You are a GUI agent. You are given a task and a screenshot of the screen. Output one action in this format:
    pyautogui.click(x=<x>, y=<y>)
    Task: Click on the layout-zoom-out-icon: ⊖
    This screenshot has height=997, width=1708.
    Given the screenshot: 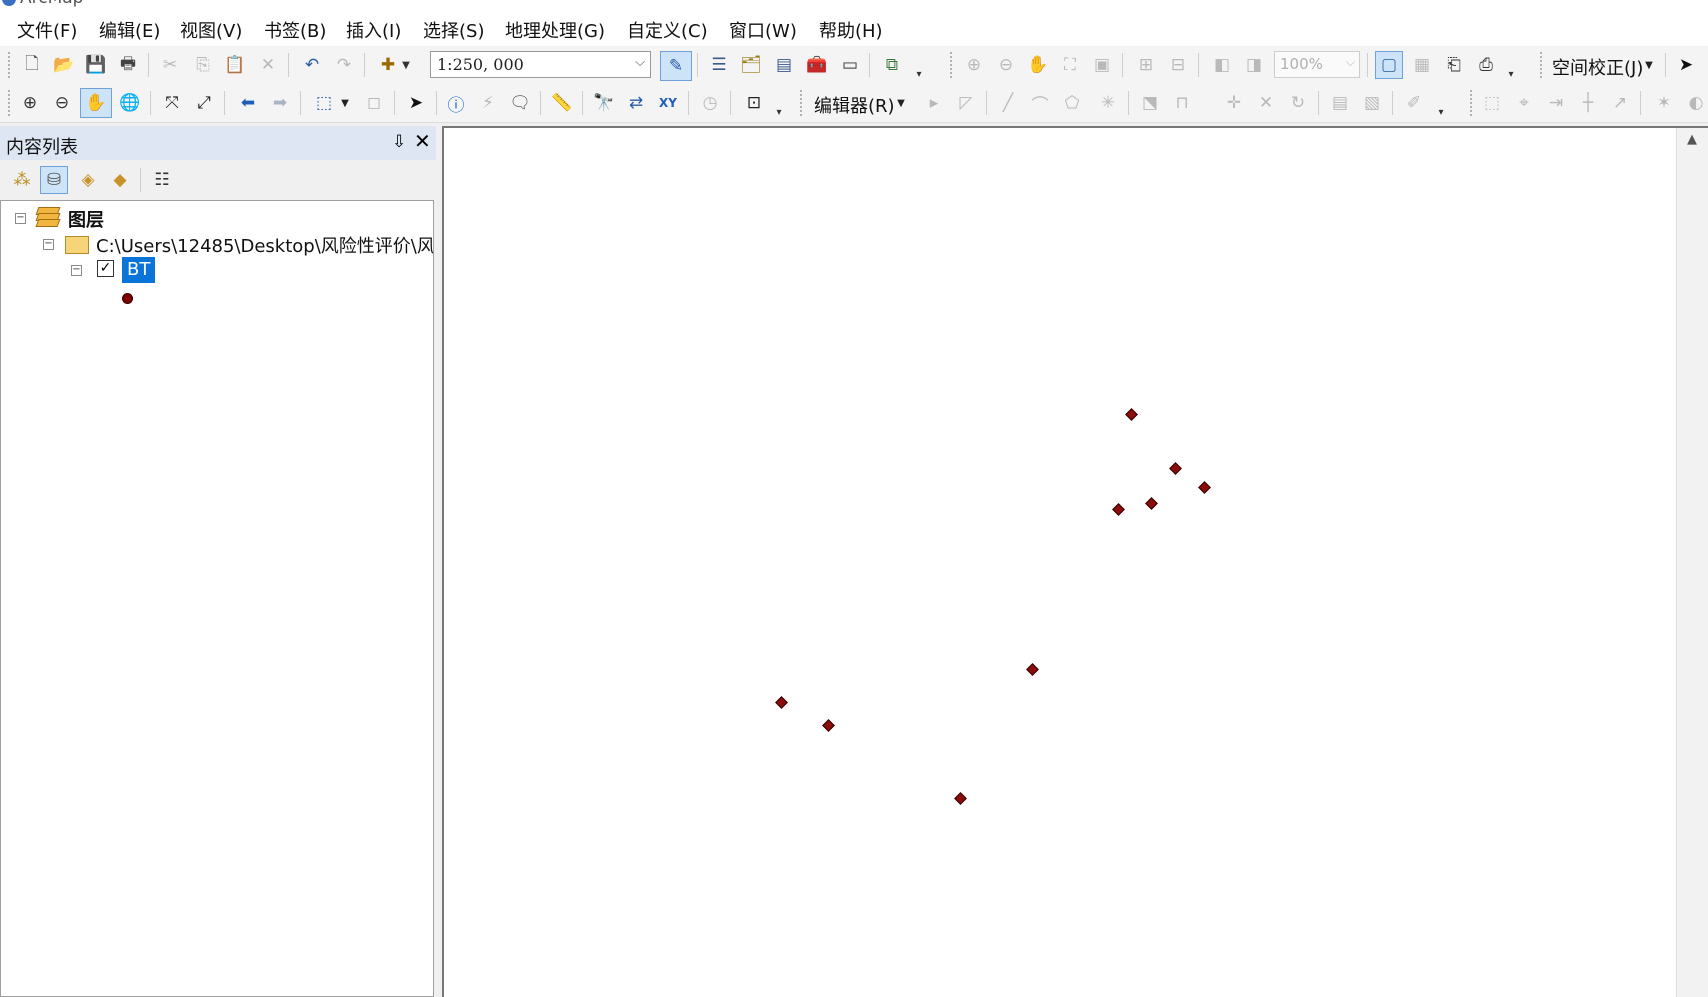 What is the action you would take?
    pyautogui.click(x=1006, y=65)
    